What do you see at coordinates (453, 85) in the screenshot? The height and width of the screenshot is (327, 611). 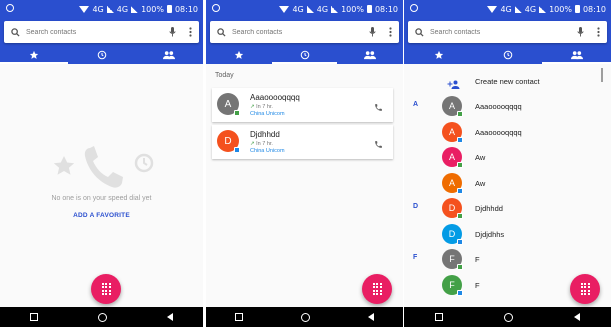 I see `add-person-icon` at bounding box center [453, 85].